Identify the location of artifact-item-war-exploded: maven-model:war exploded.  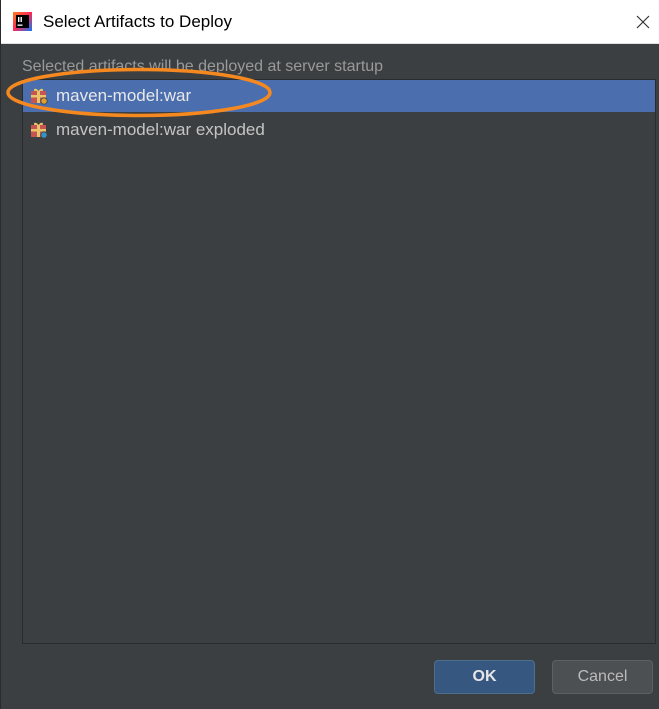
(339, 130).